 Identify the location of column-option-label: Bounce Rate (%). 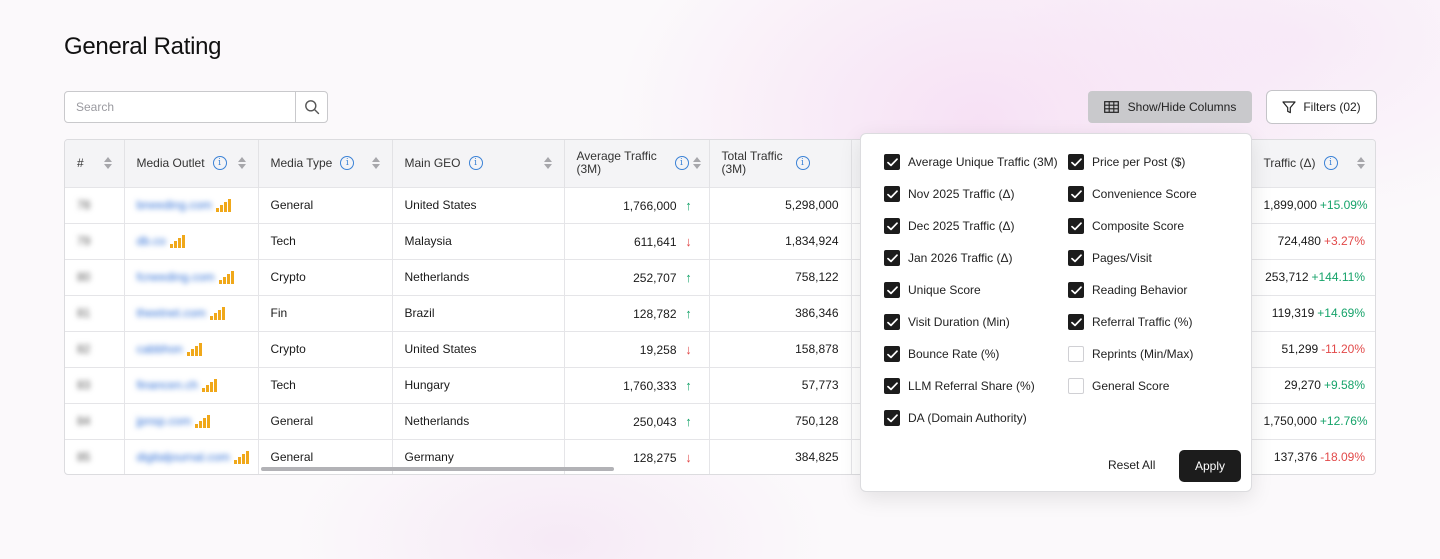
(954, 354).